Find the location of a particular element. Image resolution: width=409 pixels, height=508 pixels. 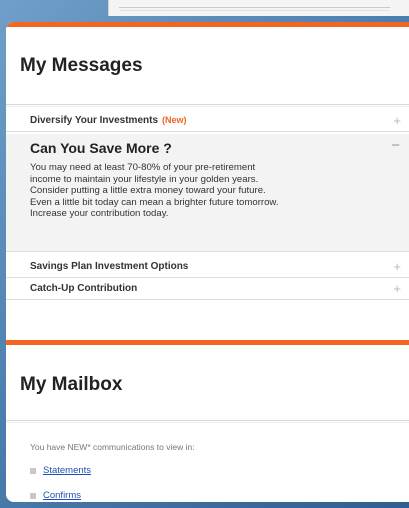

panel-title-messages: My Messages is located at coordinates (81, 65).